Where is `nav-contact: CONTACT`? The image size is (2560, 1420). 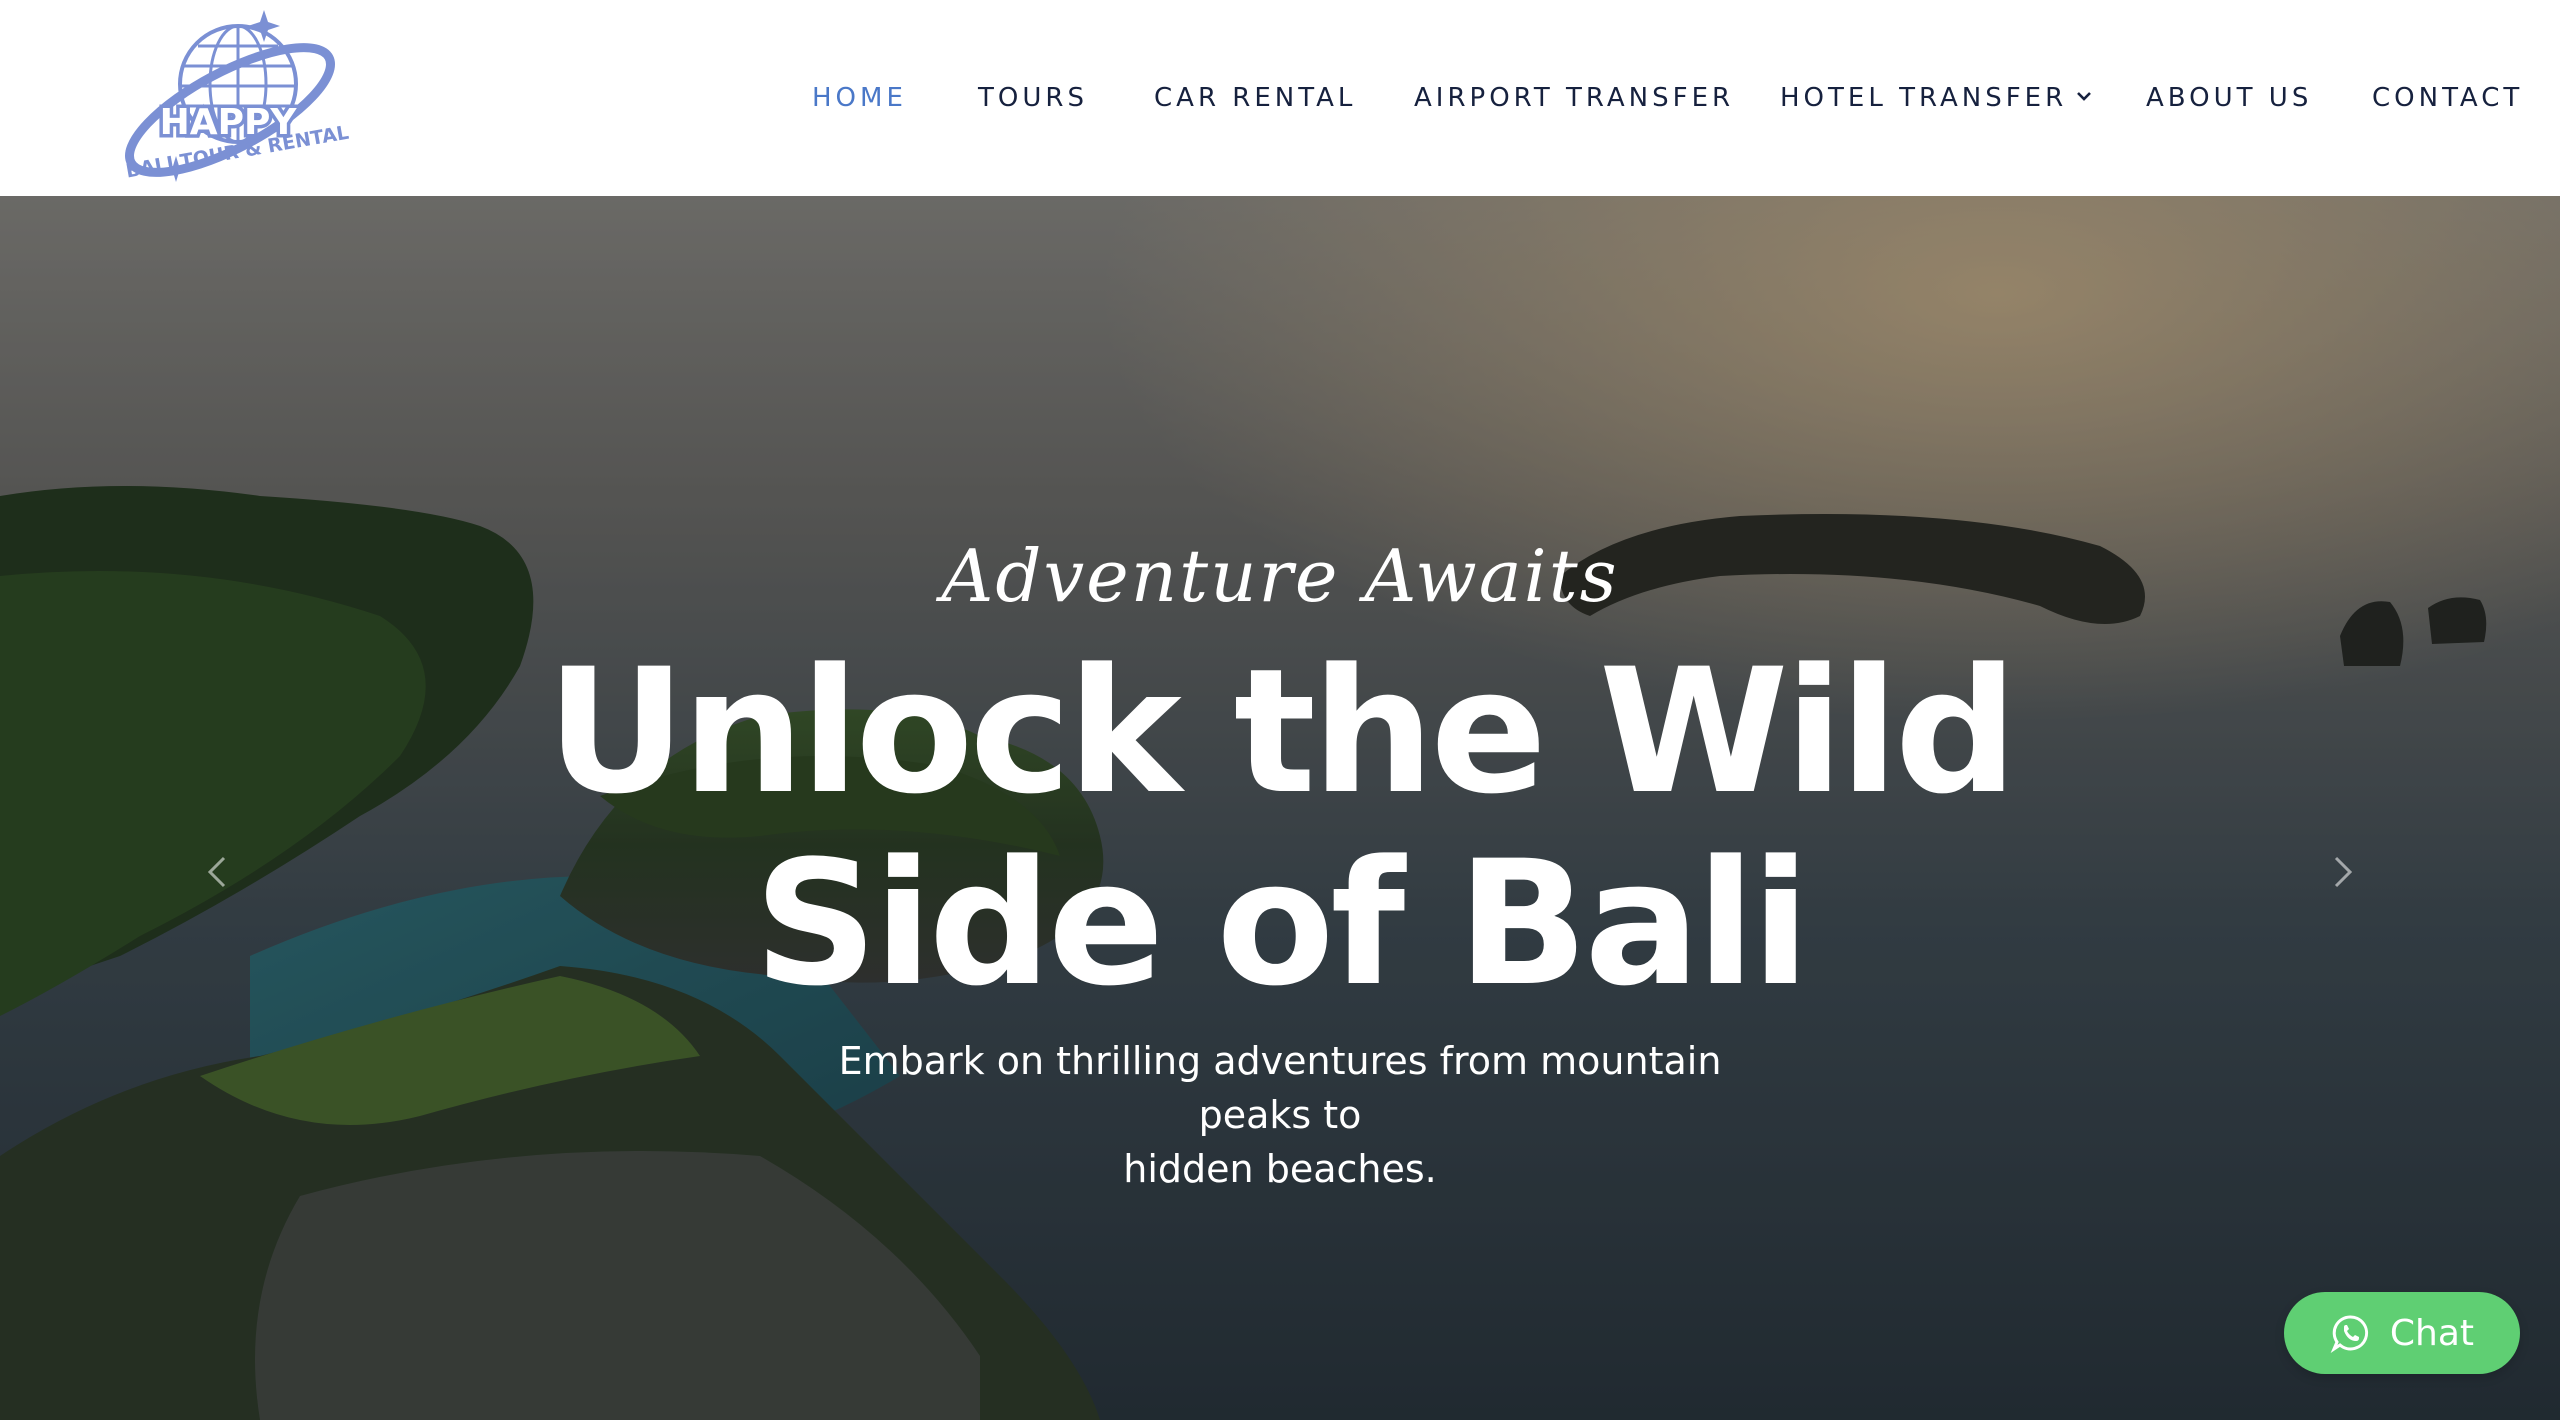
nav-contact: CONTACT is located at coordinates (2447, 98).